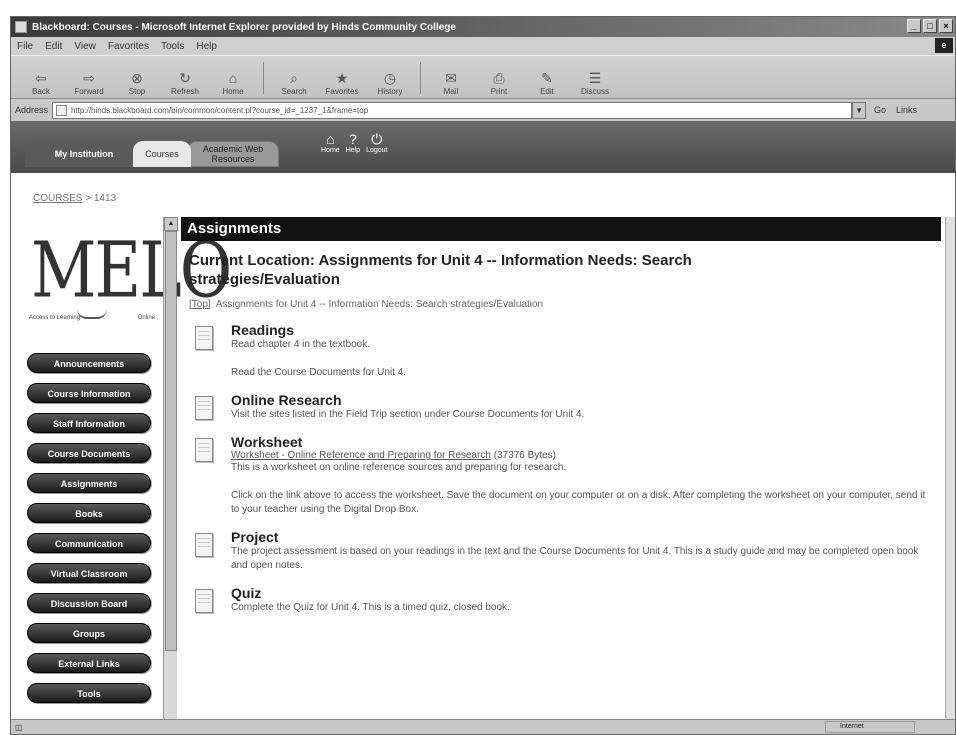 This screenshot has height=735, width=956. Describe the element at coordinates (57, 198) in the screenshot. I see `breadcrumb-courses-link: COURSES` at that location.